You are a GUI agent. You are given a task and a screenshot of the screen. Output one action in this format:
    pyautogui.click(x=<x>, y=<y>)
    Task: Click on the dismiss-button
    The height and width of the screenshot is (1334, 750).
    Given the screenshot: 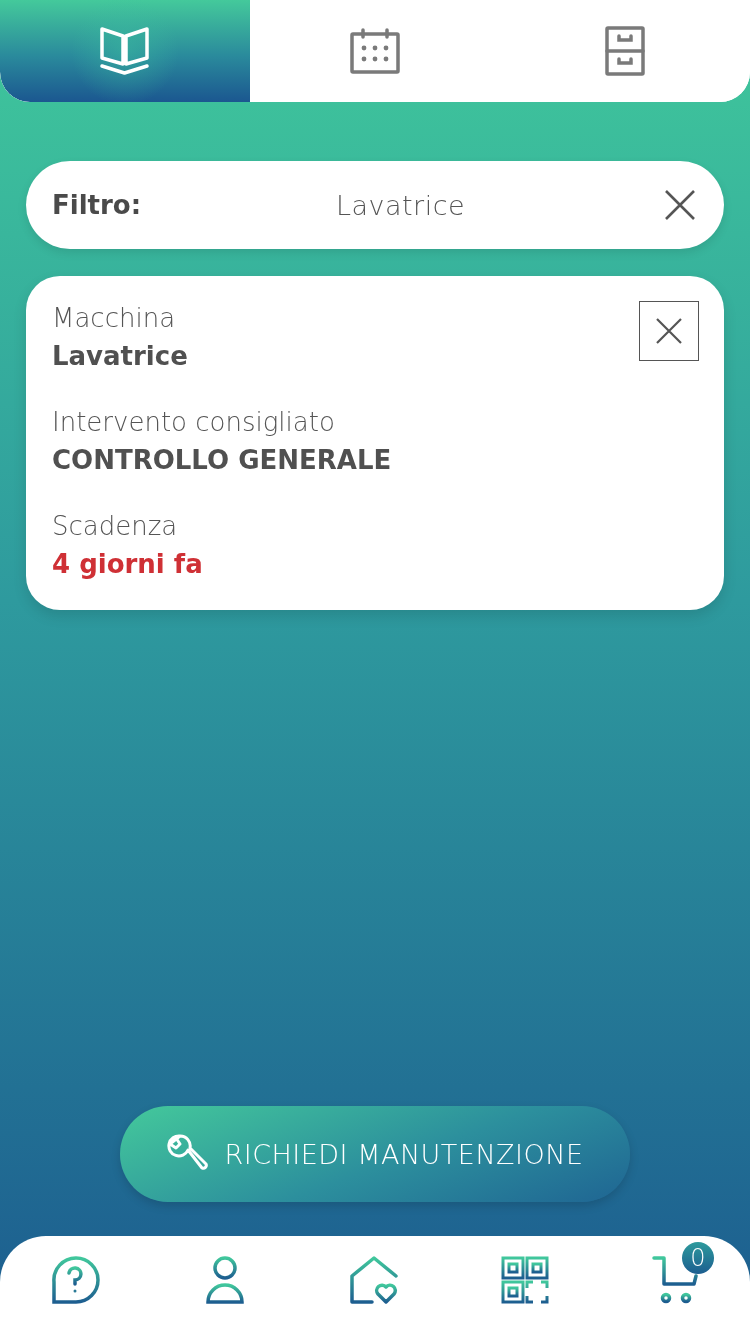 What is the action you would take?
    pyautogui.click(x=669, y=331)
    